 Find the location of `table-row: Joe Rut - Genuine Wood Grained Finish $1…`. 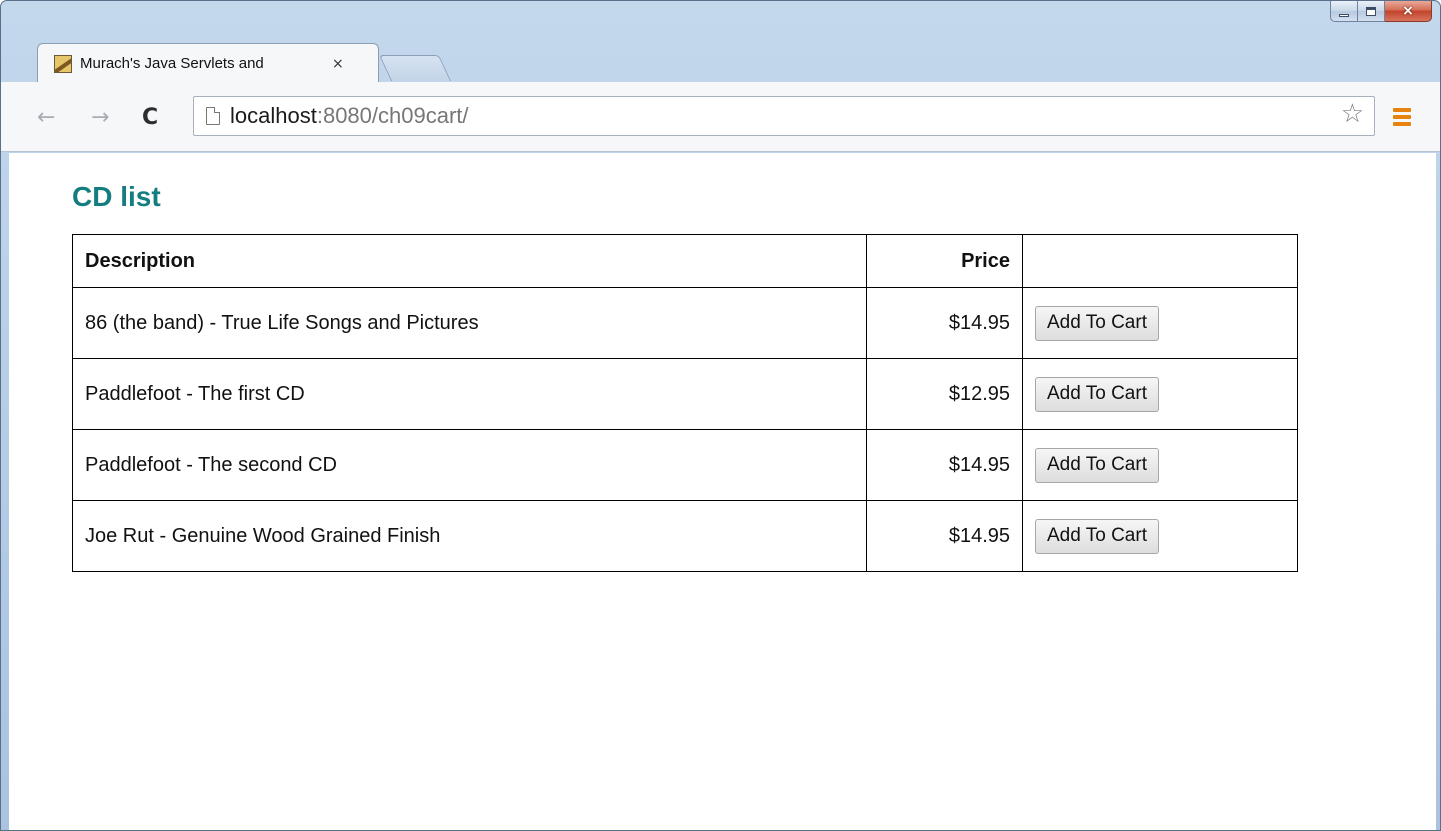

table-row: Joe Rut - Genuine Wood Grained Finish $1… is located at coordinates (685, 536).